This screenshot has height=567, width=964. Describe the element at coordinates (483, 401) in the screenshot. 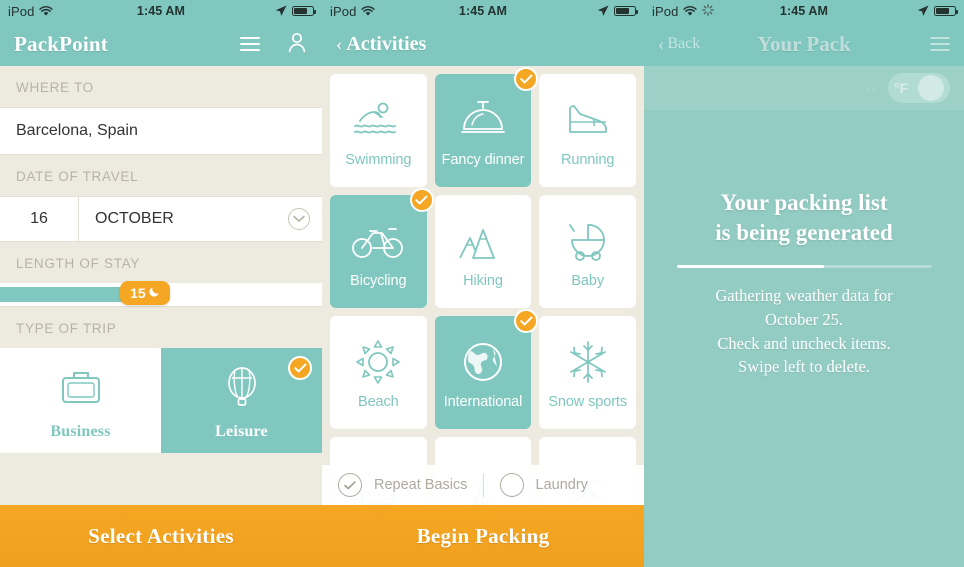

I see `activity-label: International` at that location.